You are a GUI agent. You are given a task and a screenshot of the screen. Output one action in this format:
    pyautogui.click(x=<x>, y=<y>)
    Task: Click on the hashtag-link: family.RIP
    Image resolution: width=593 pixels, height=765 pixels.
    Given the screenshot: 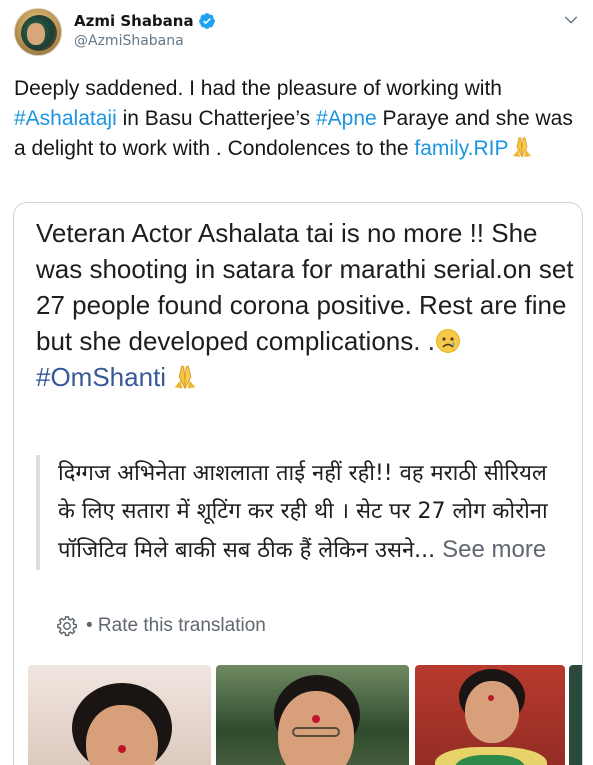 What is the action you would take?
    pyautogui.click(x=461, y=148)
    